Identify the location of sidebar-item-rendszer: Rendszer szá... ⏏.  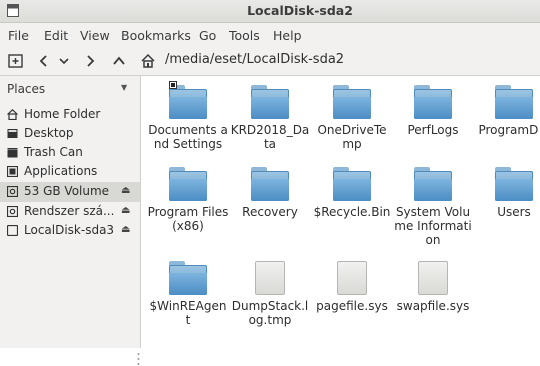
(70, 212).